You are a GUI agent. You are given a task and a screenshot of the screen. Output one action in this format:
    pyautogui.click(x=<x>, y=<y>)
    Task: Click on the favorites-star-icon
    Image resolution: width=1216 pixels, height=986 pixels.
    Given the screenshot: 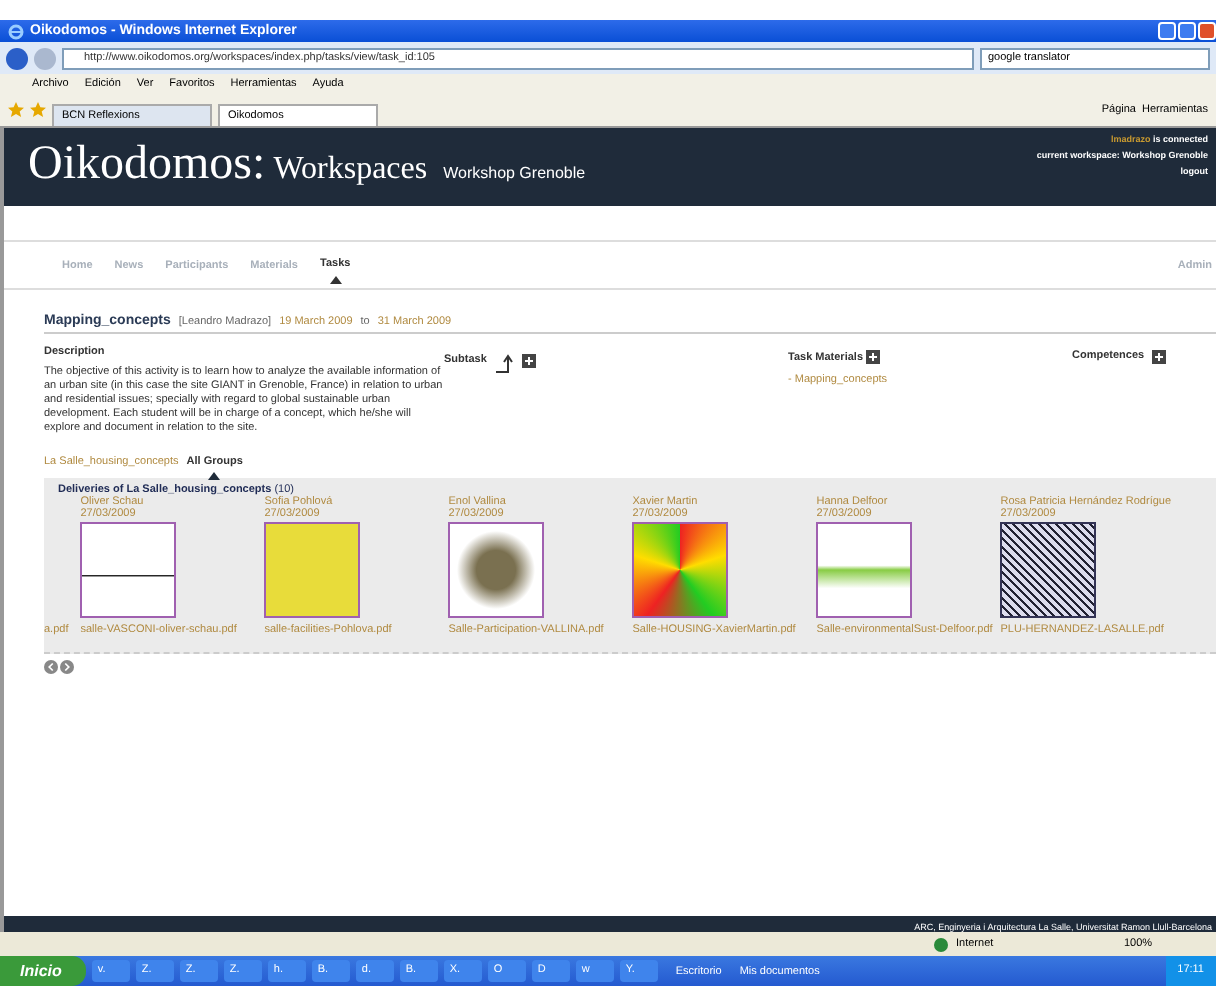 What is the action you would take?
    pyautogui.click(x=16, y=110)
    